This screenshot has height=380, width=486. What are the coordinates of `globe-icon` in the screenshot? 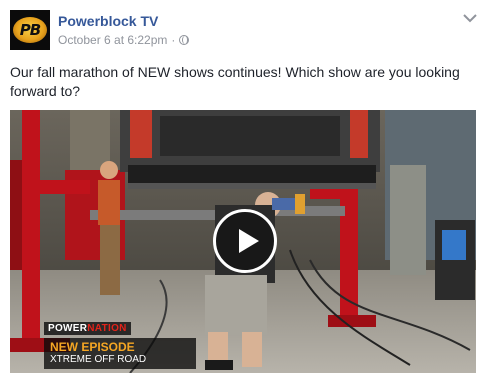 It's located at (184, 40).